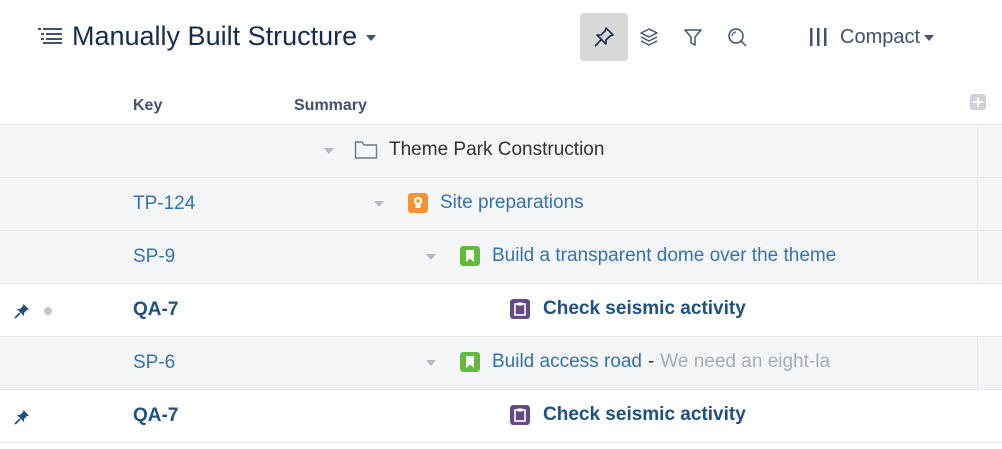 The height and width of the screenshot is (449, 1002). Describe the element at coordinates (679, 150) in the screenshot. I see `row-summary: Theme Park Construction` at that location.